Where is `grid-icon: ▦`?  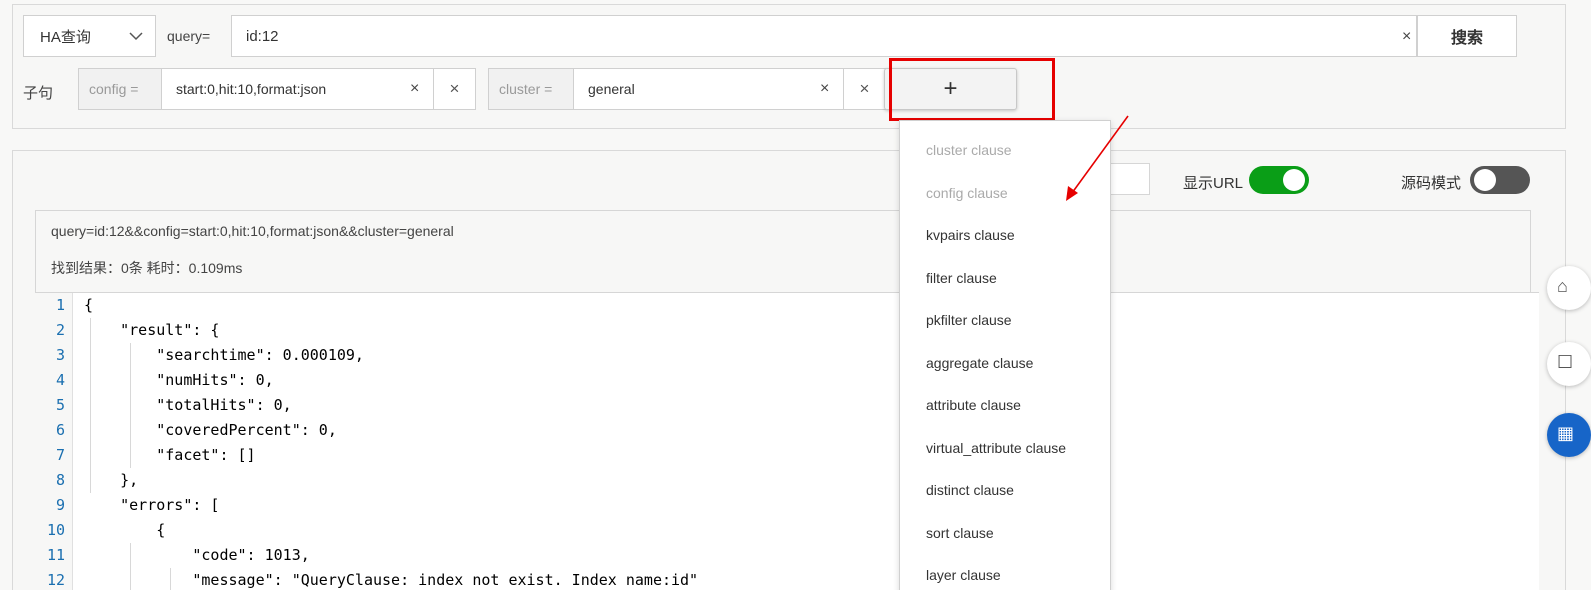 grid-icon: ▦ is located at coordinates (1569, 435).